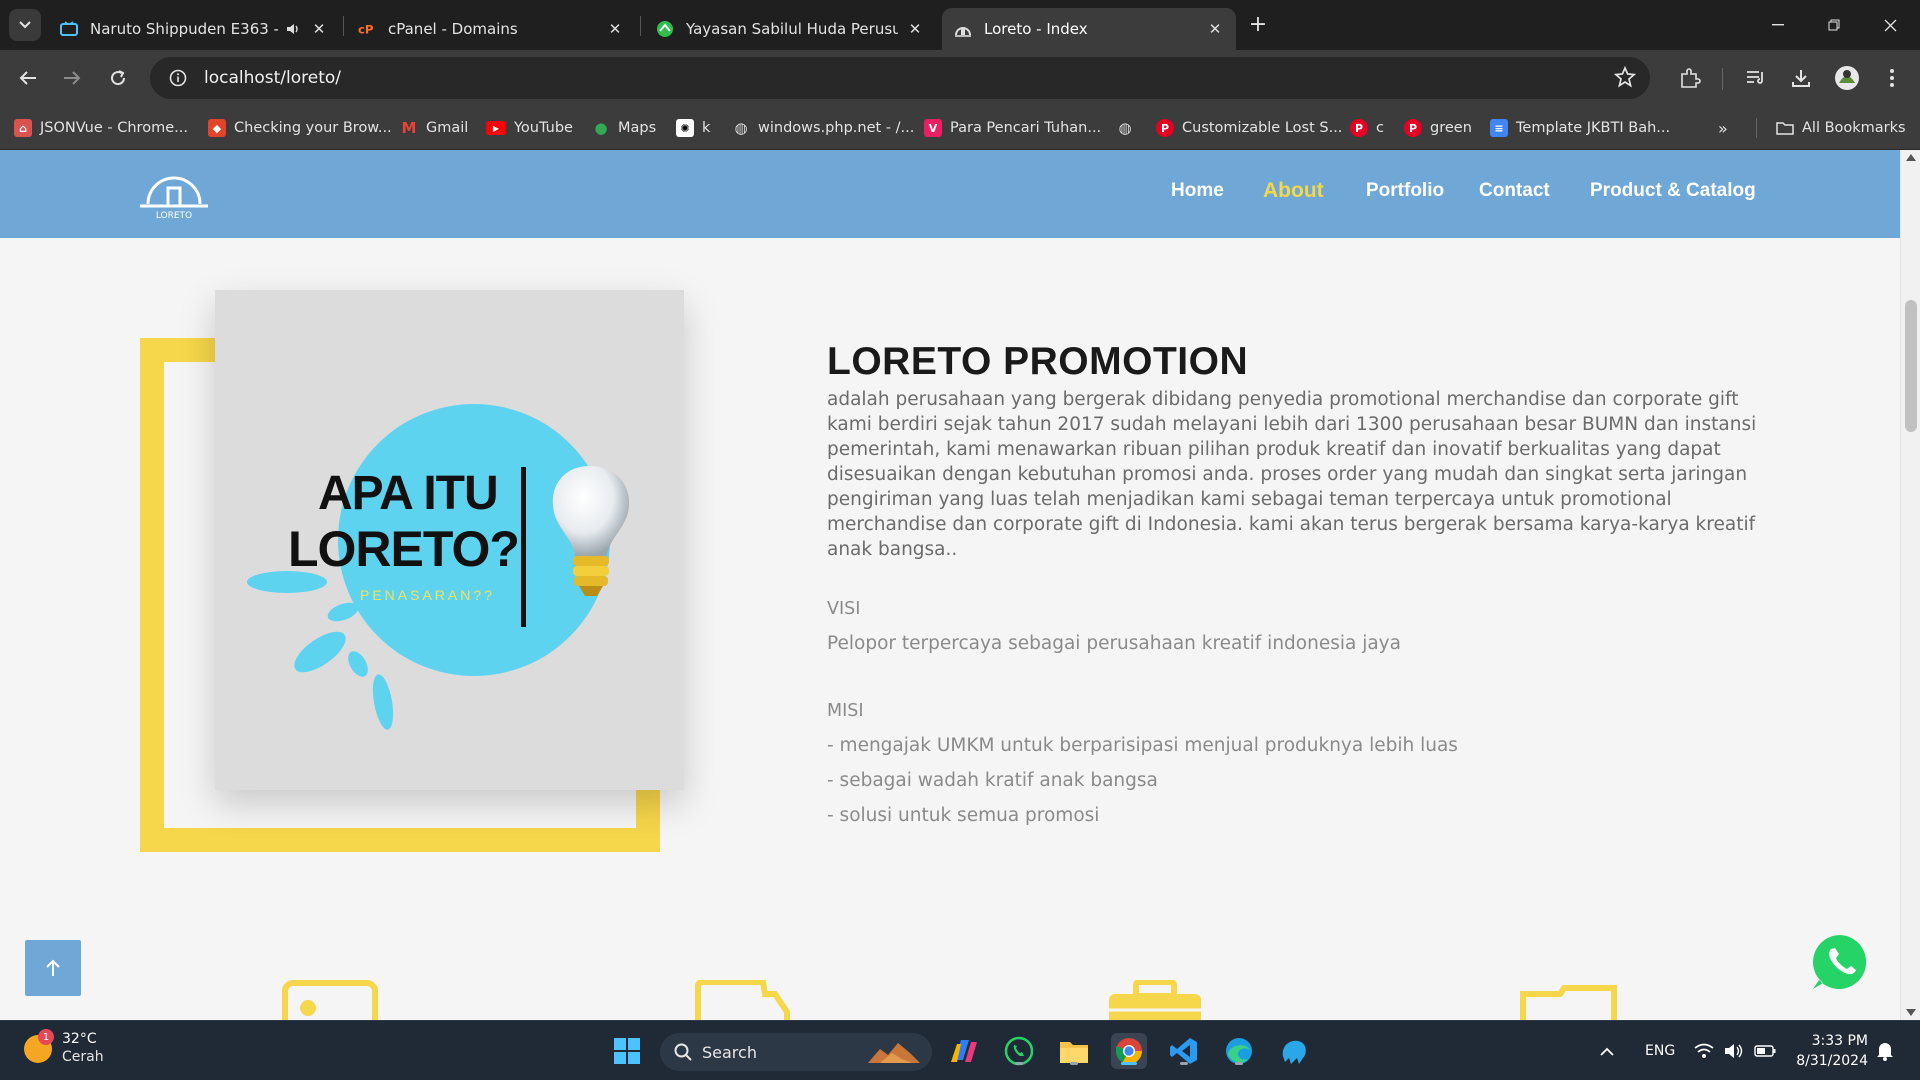  I want to click on bell-icon, so click(1885, 1052).